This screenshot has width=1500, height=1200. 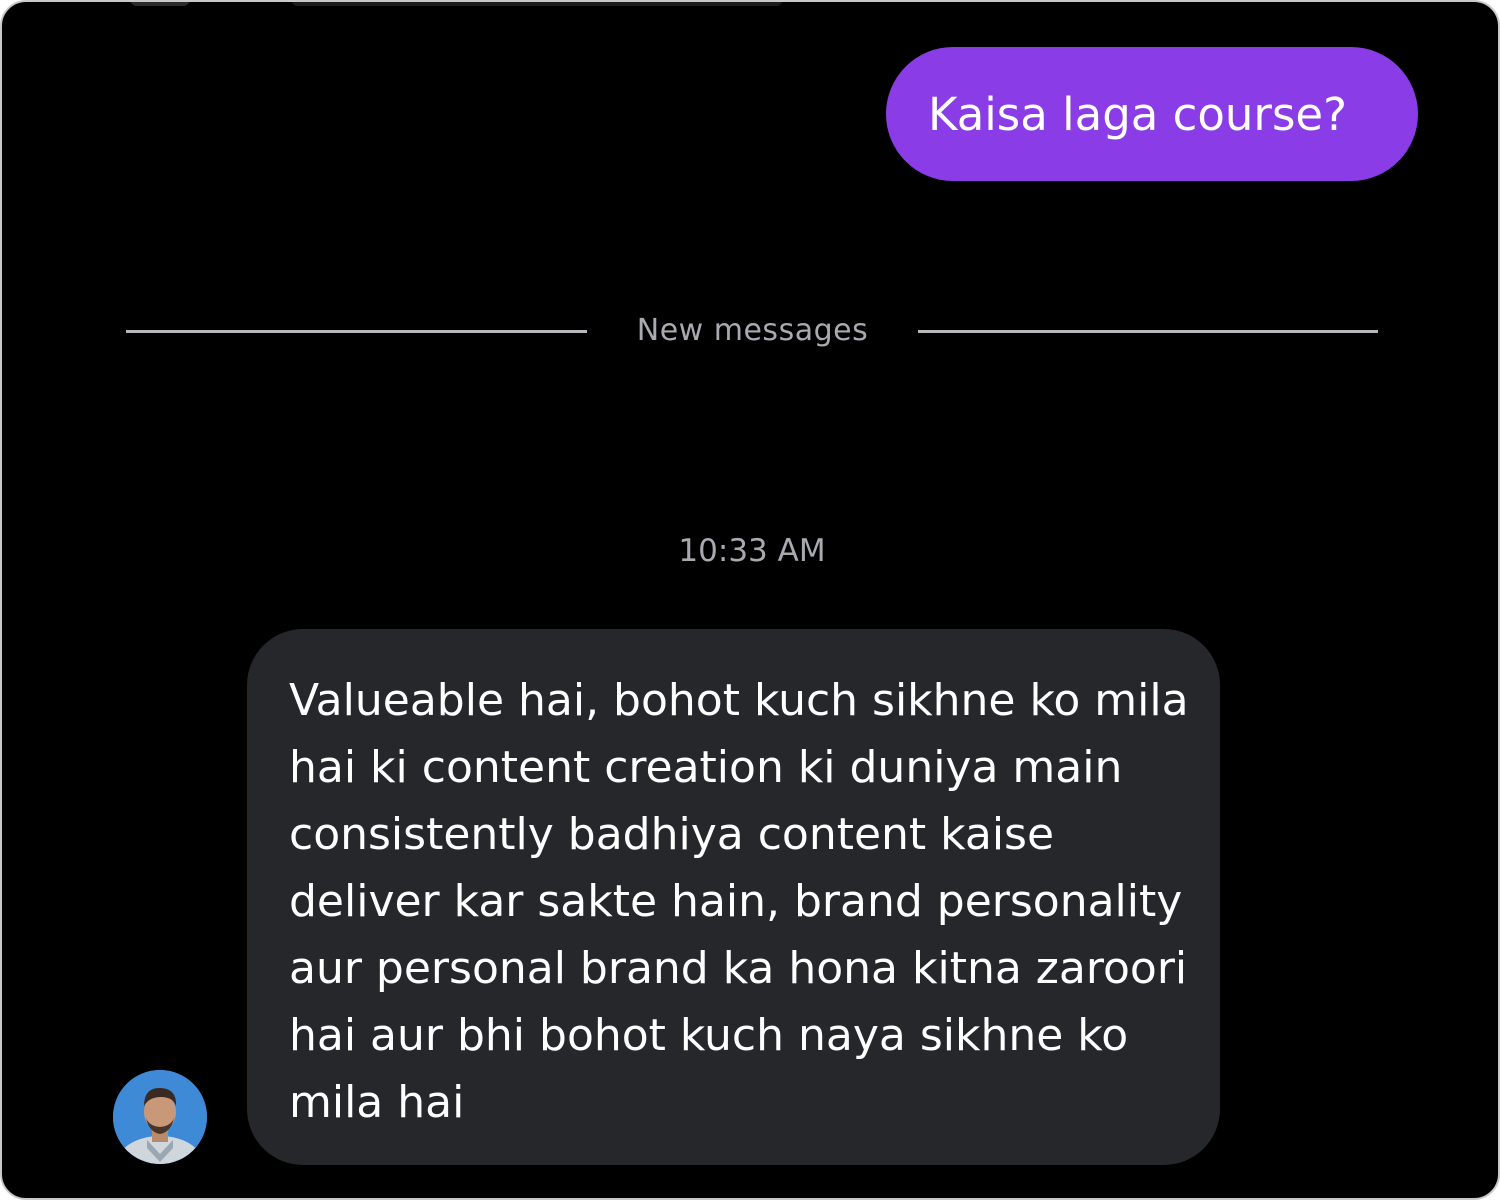 I want to click on avatar-photo-icon, so click(x=160, y=1117).